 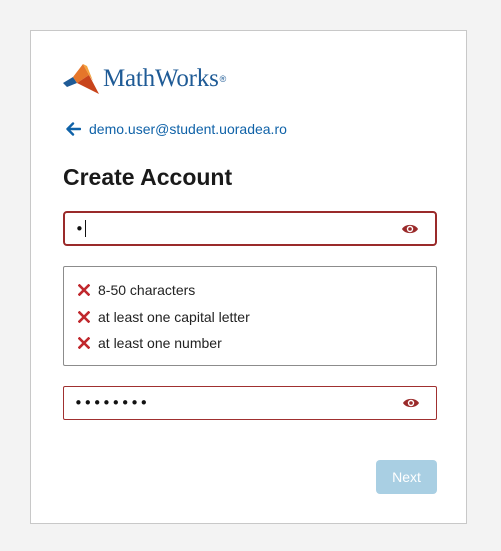 I want to click on page-title: Create Account, so click(x=148, y=177).